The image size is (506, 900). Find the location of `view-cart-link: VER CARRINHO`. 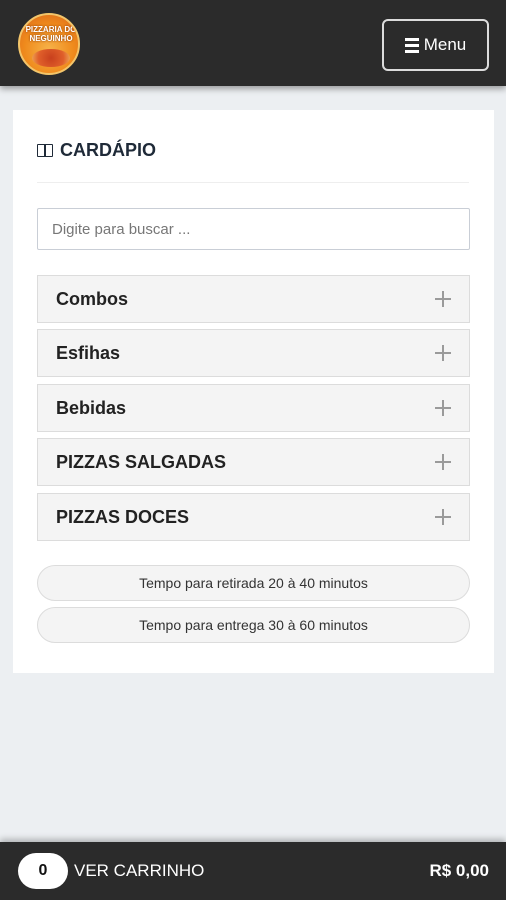

view-cart-link: VER CARRINHO is located at coordinates (139, 871).